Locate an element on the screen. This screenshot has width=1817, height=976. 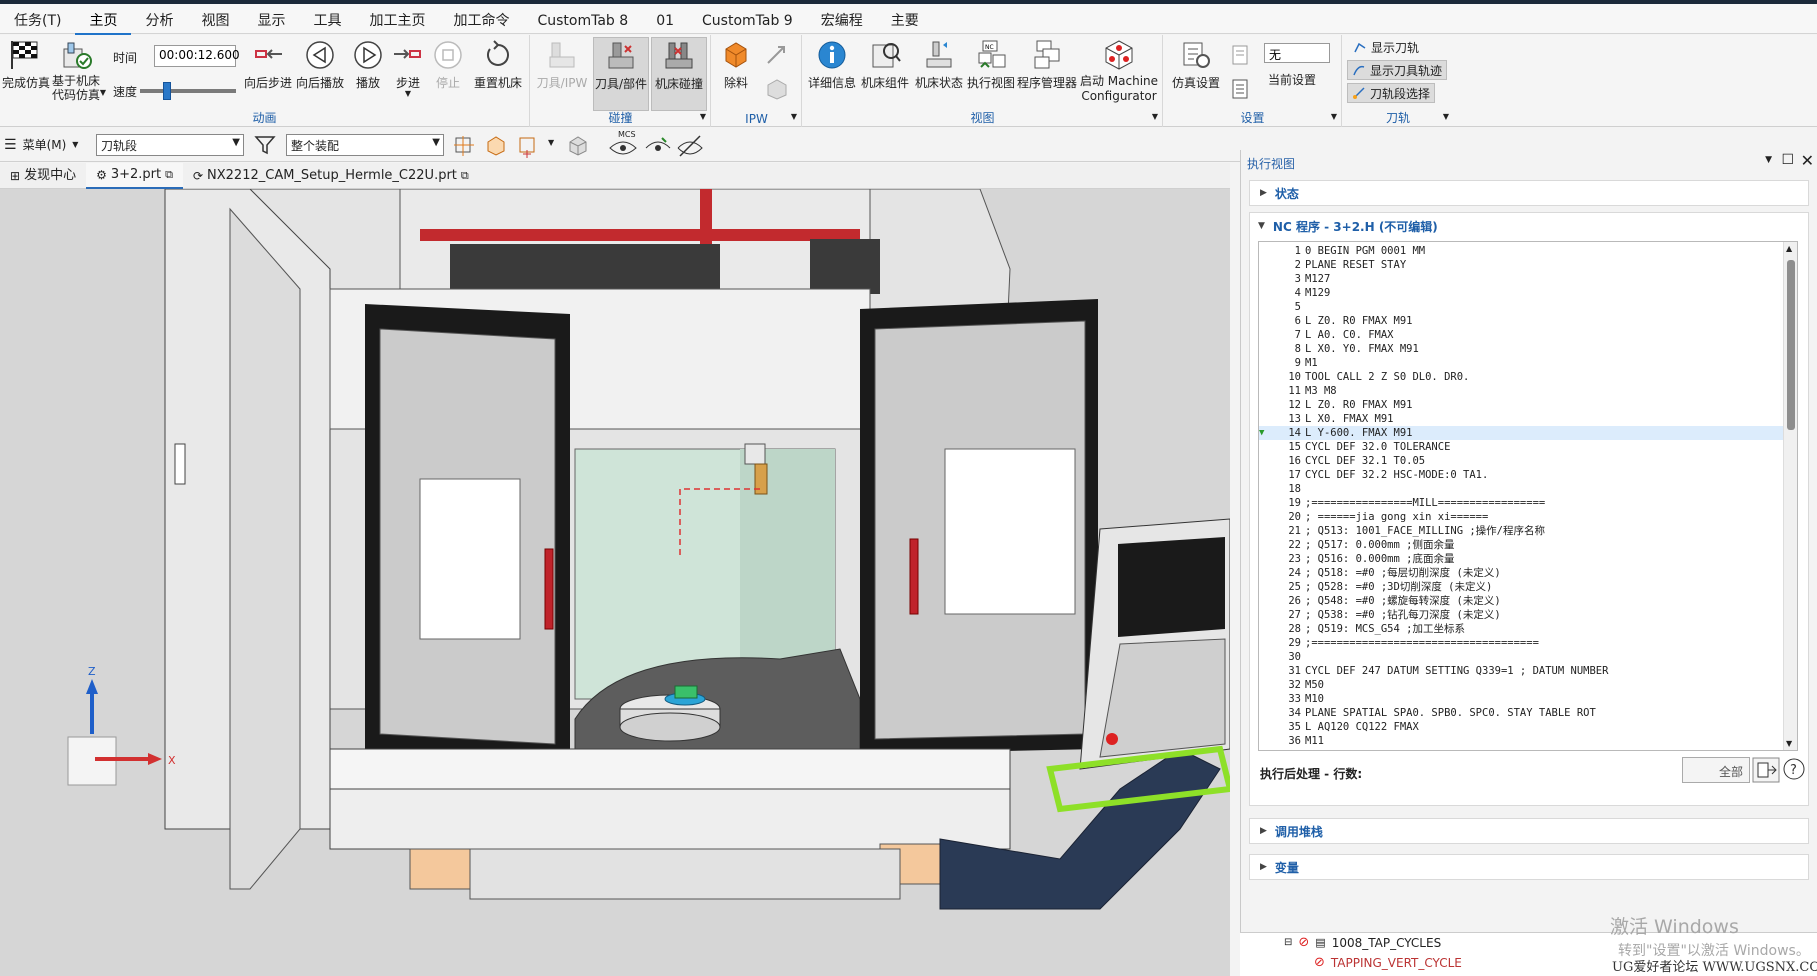
nc-line: 24 ; Q518: =#0 ;每层切削深度 (未定义) is located at coordinates (1521, 573).